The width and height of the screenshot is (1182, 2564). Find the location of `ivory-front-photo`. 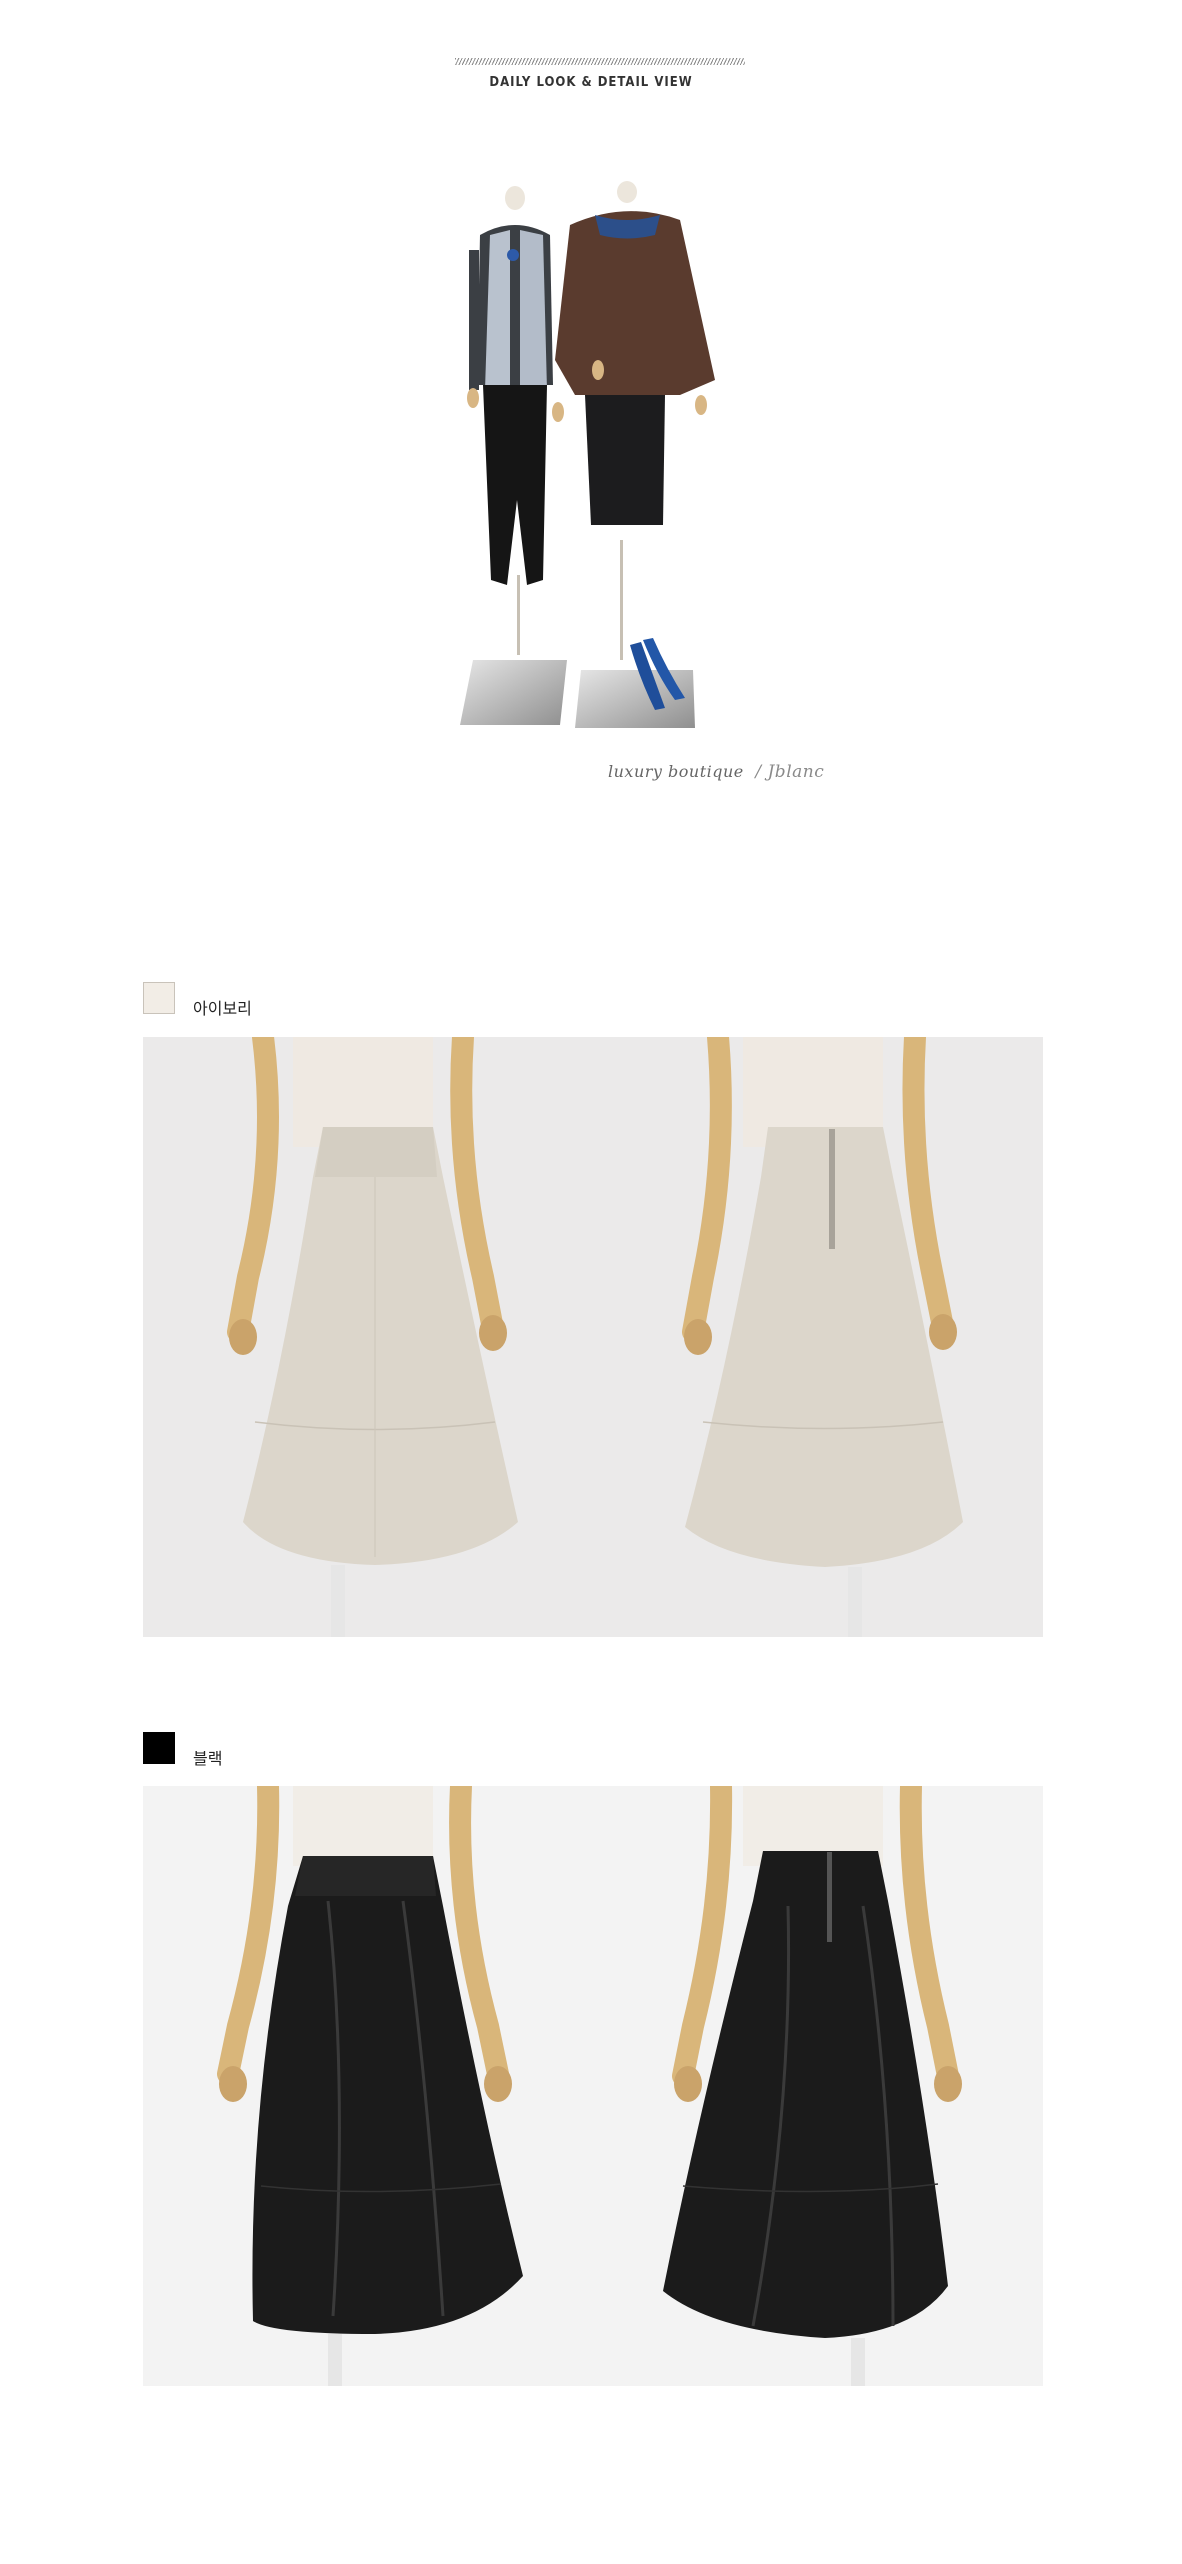

ivory-front-photo is located at coordinates (368, 1337).